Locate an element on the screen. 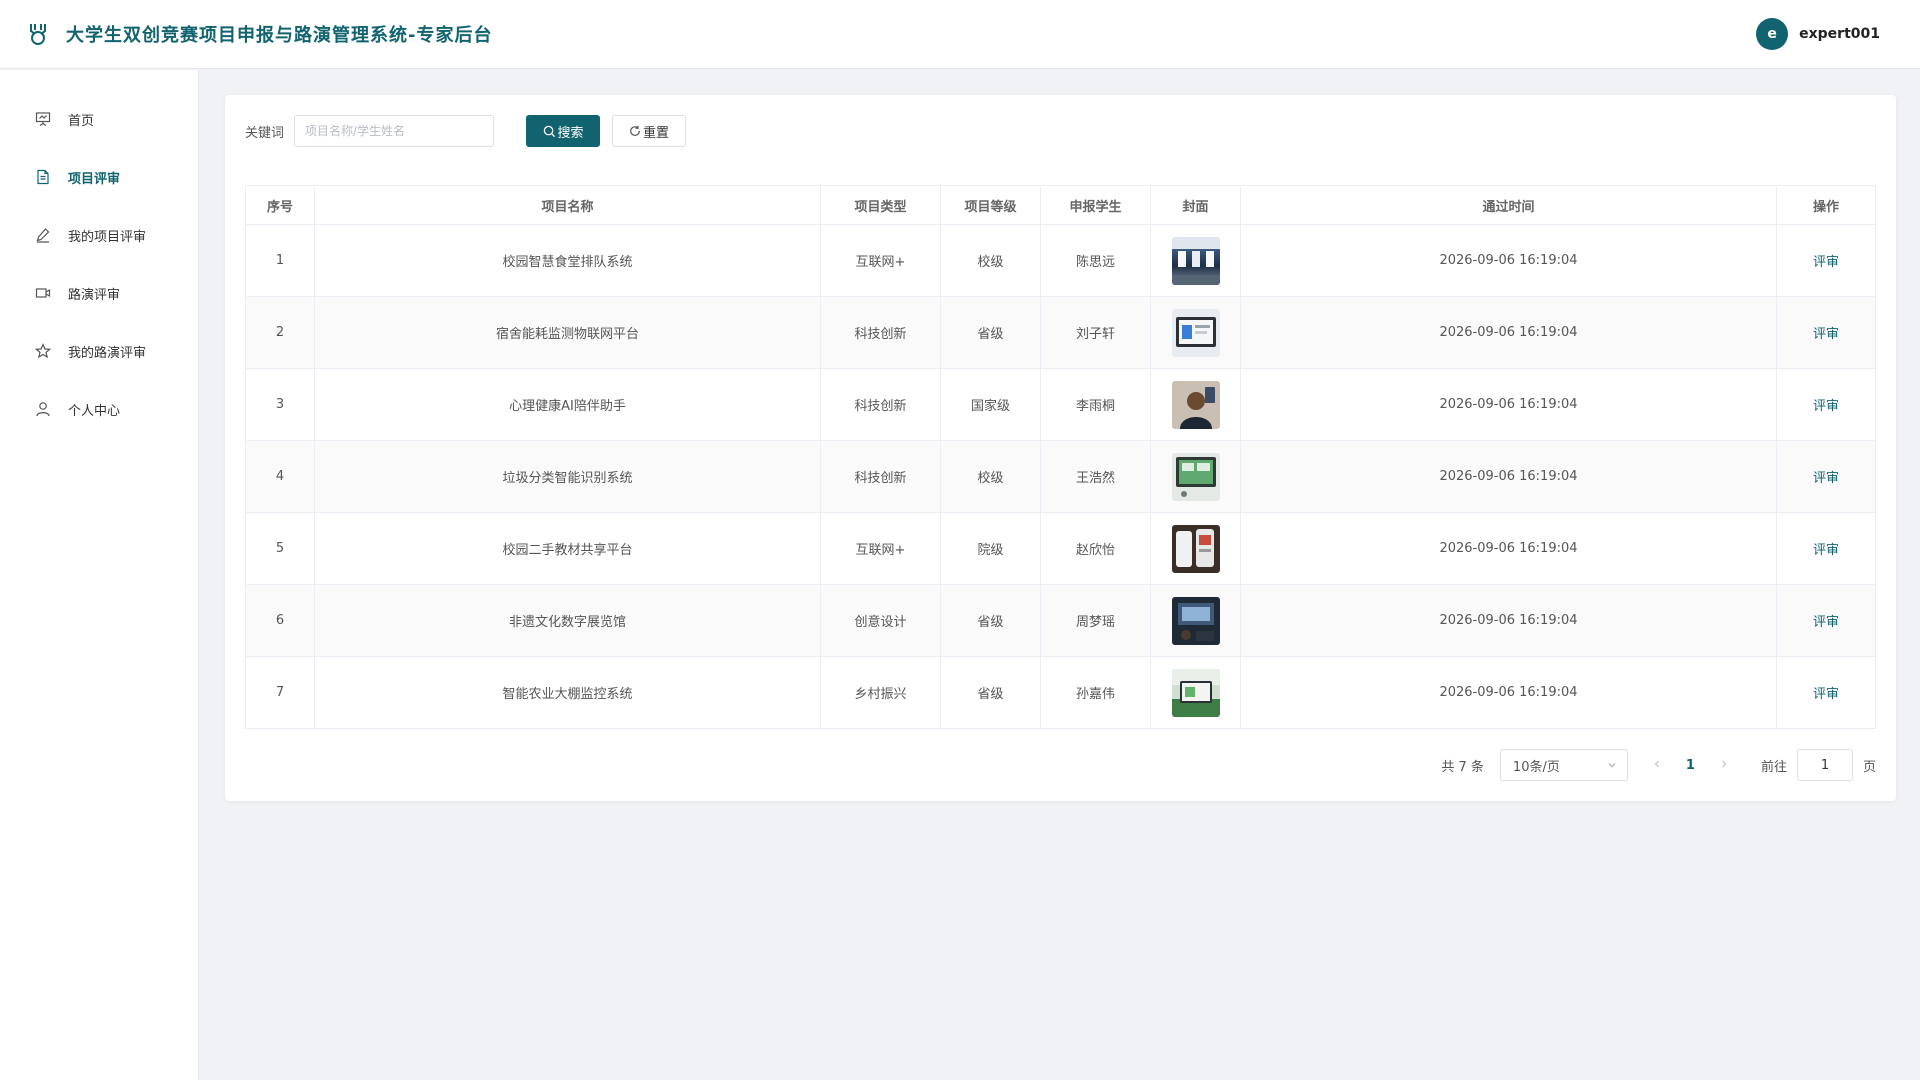 This screenshot has width=1920, height=1080. sidebar-item-label: 个人中心 is located at coordinates (94, 411).